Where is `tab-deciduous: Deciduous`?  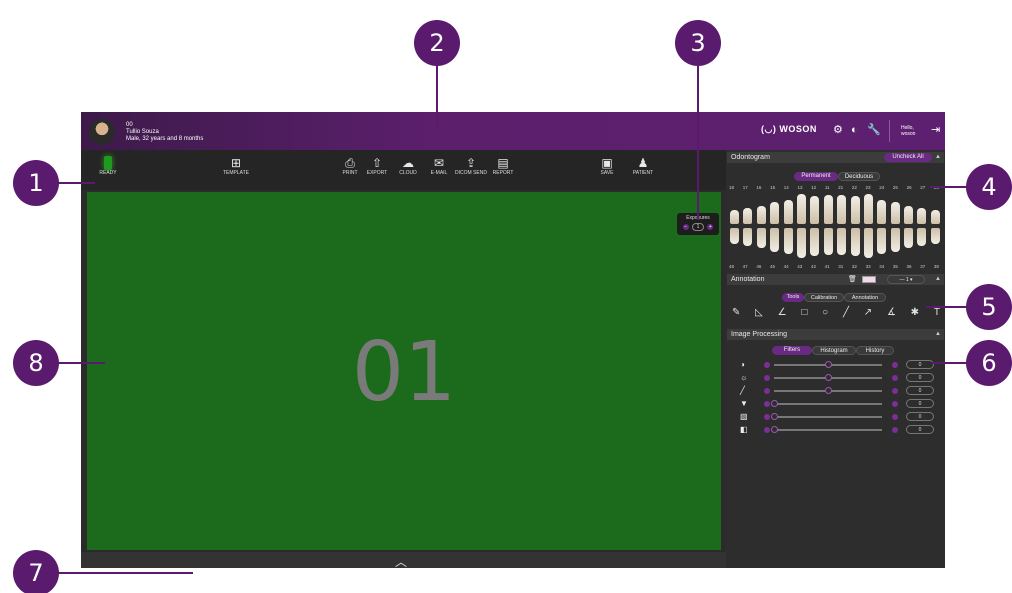
tab-deciduous: Deciduous is located at coordinates (859, 176).